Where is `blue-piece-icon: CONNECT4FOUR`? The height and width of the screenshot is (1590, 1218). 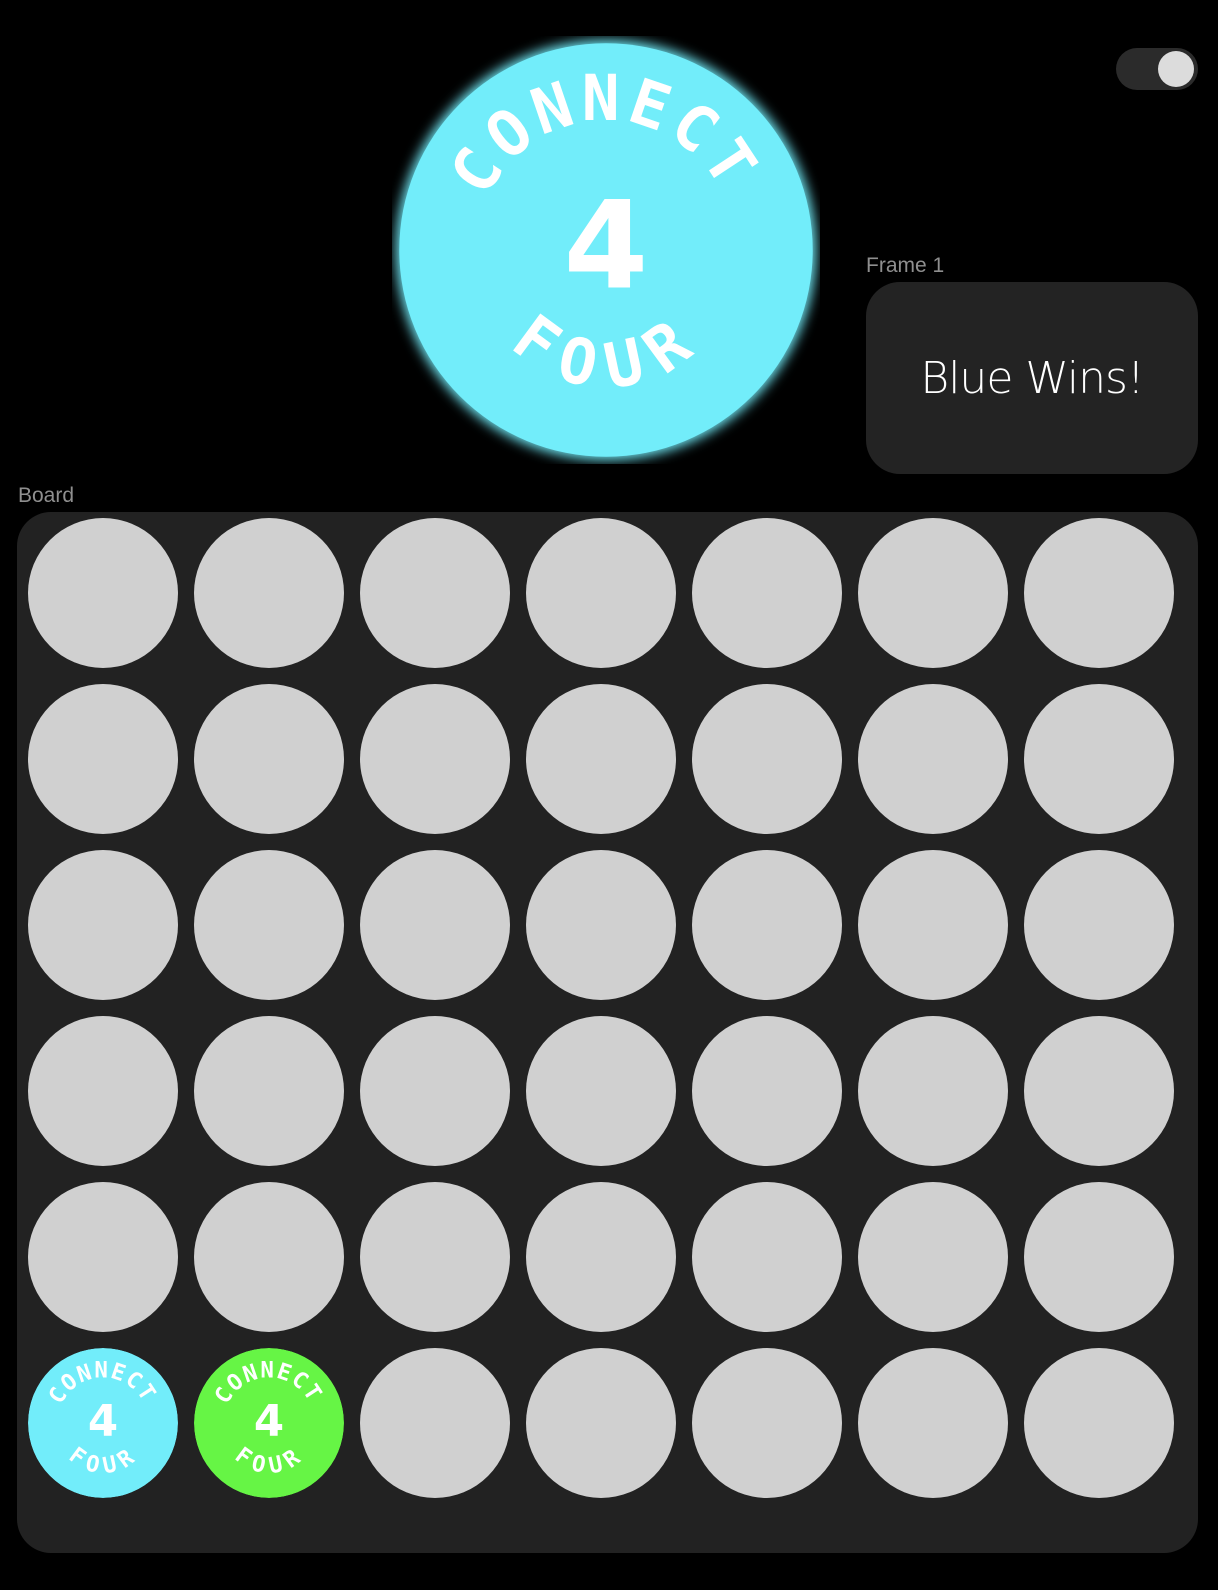
blue-piece-icon: CONNECT4FOUR is located at coordinates (103, 1423).